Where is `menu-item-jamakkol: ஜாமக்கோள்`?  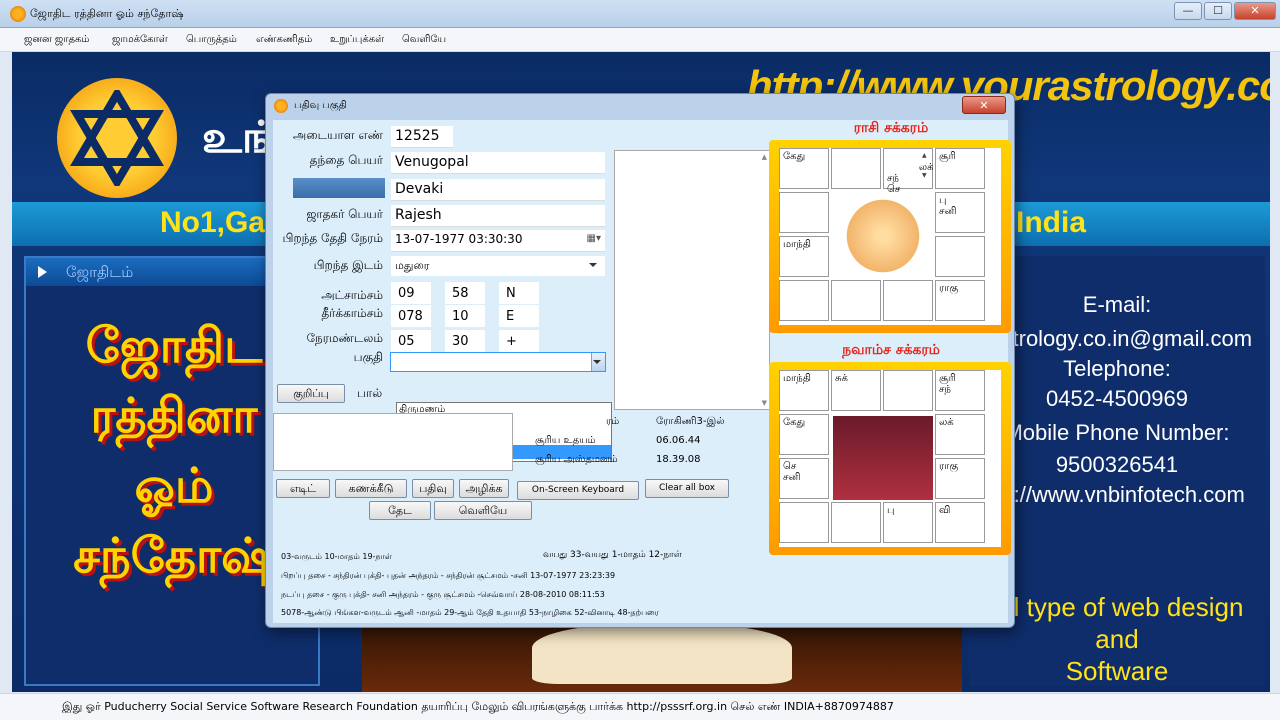 menu-item-jamakkol: ஜாமக்கோள் is located at coordinates (140, 40).